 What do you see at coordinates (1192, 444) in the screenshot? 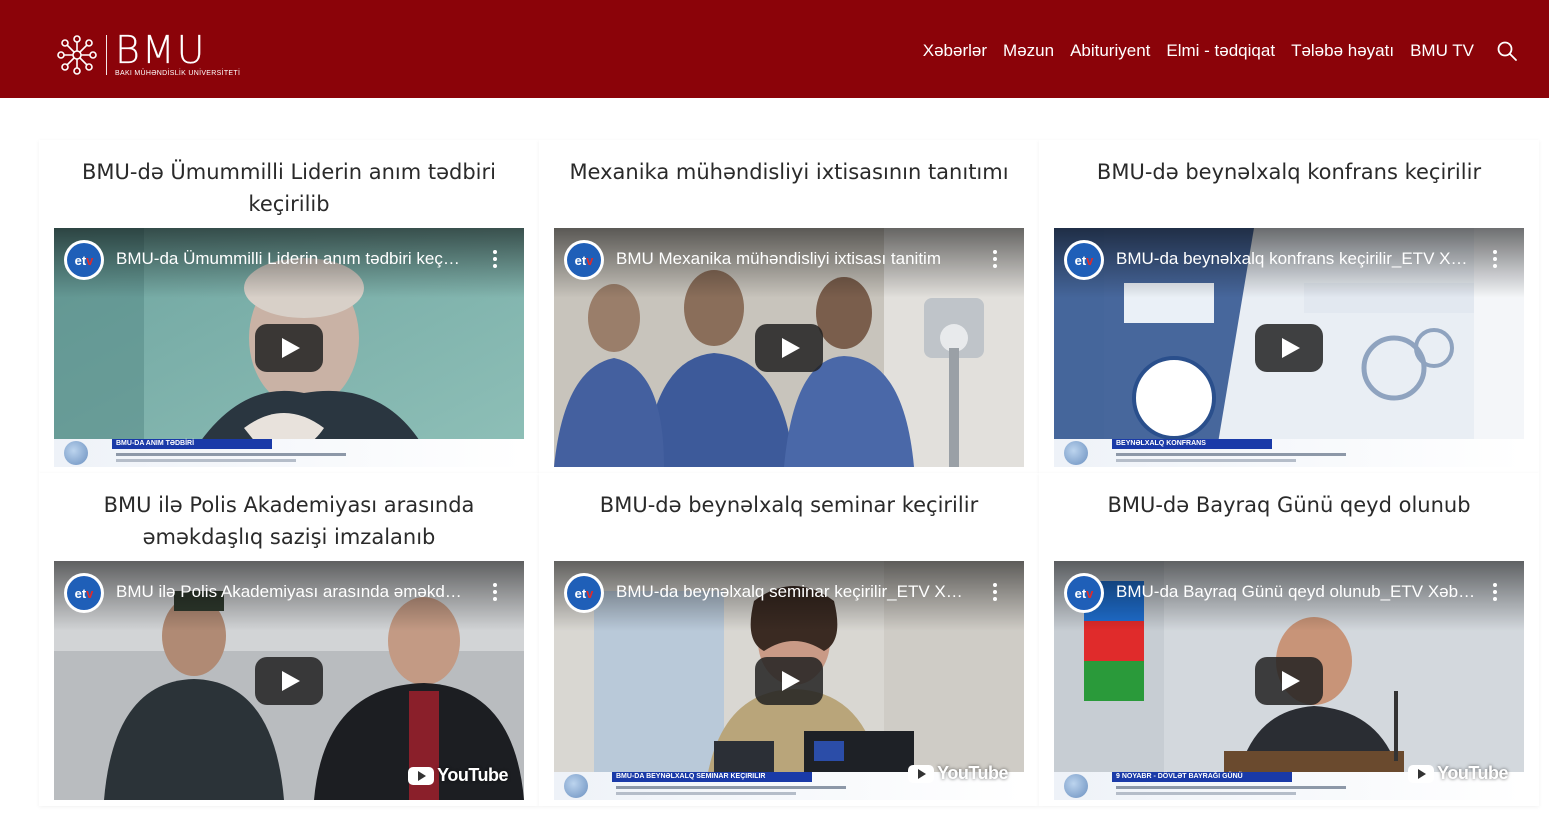
I see `lower-third-label: BEYNƏLXALQ KONFRANS` at bounding box center [1192, 444].